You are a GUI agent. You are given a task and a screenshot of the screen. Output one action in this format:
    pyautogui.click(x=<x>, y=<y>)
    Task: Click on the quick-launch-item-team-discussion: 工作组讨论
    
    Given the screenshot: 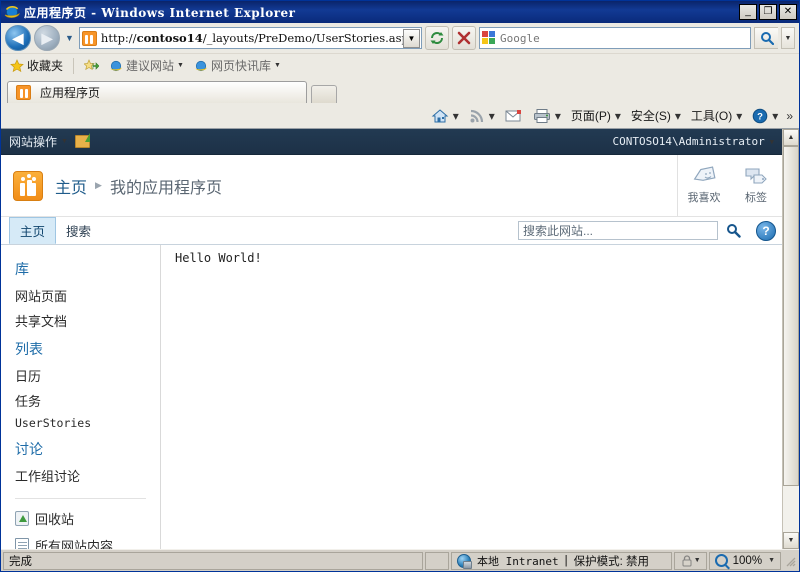 What is the action you would take?
    pyautogui.click(x=87, y=475)
    